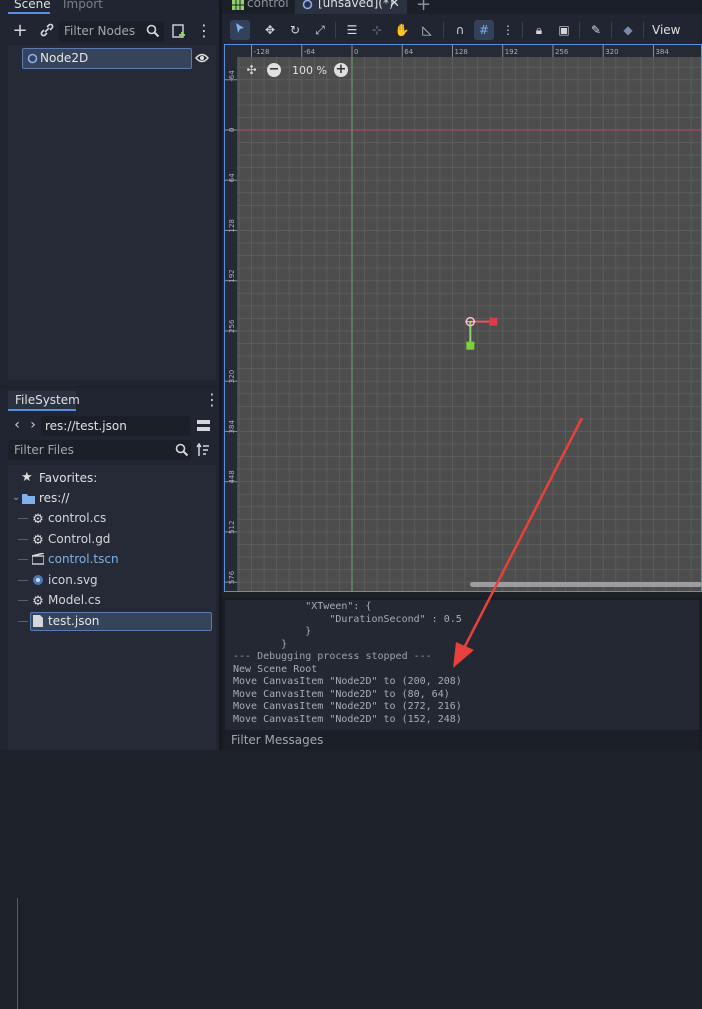 Image resolution: width=702 pixels, height=1009 pixels. I want to click on tree-item-node2d: Node2D, so click(107, 58).